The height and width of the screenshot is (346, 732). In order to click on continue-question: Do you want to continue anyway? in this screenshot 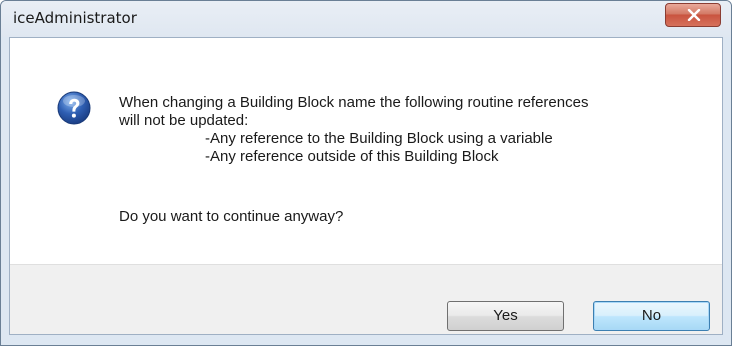, I will do `click(231, 216)`.